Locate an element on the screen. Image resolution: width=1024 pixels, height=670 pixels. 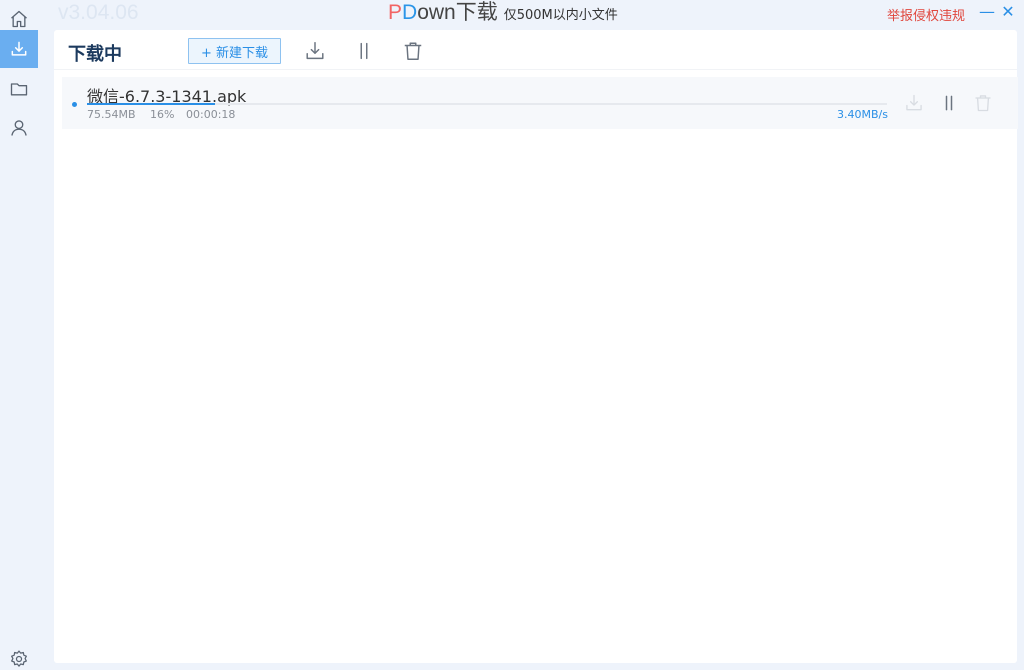
download-speed: 3.40MB/s is located at coordinates (862, 114).